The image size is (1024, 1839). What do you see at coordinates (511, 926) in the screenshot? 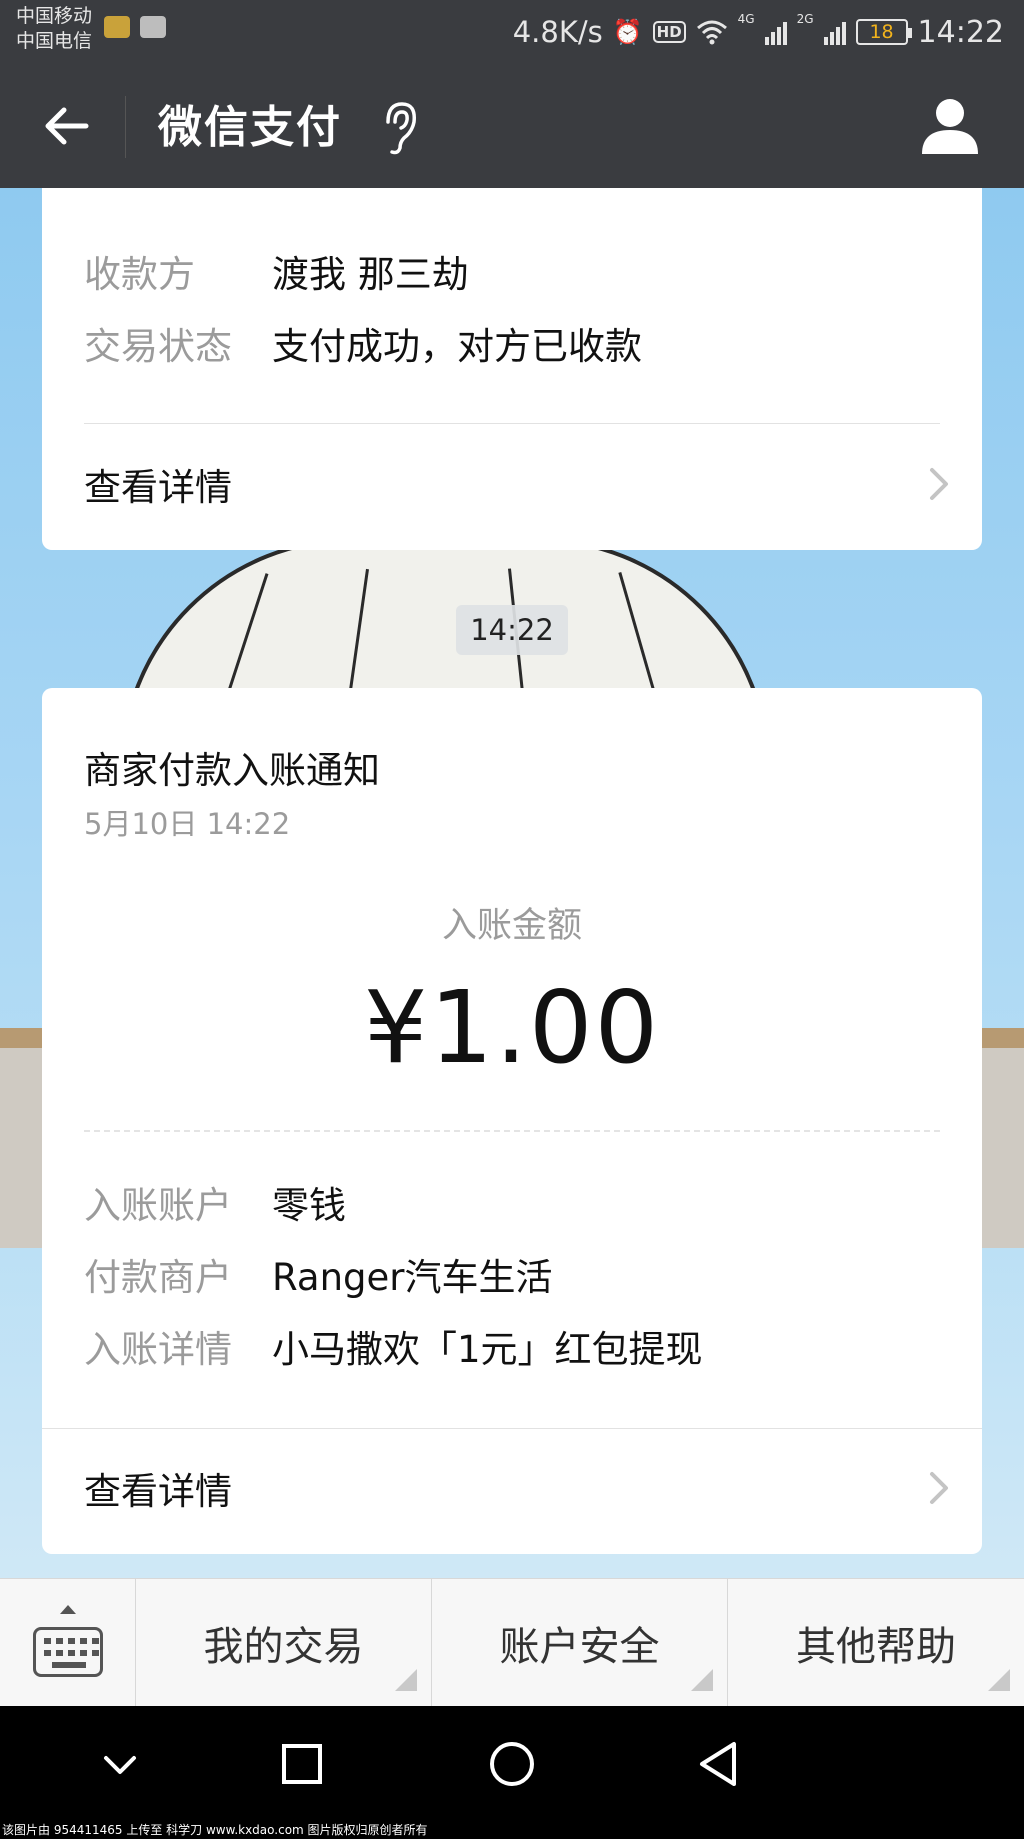
I see `amount-label: 入账金额` at bounding box center [511, 926].